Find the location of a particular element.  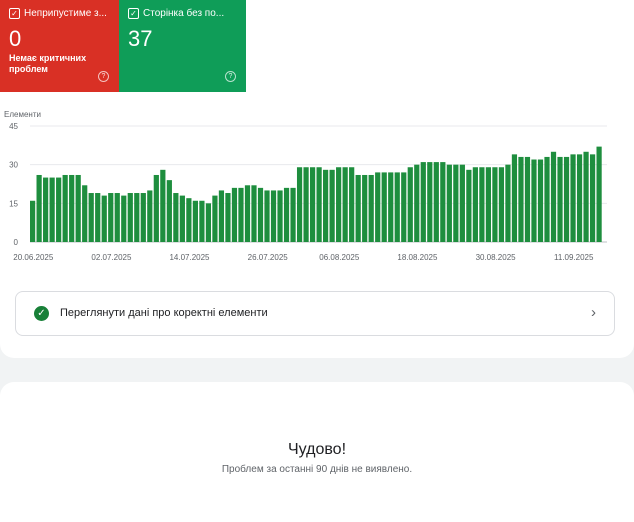

y-tick-label: 0 is located at coordinates (16, 242).